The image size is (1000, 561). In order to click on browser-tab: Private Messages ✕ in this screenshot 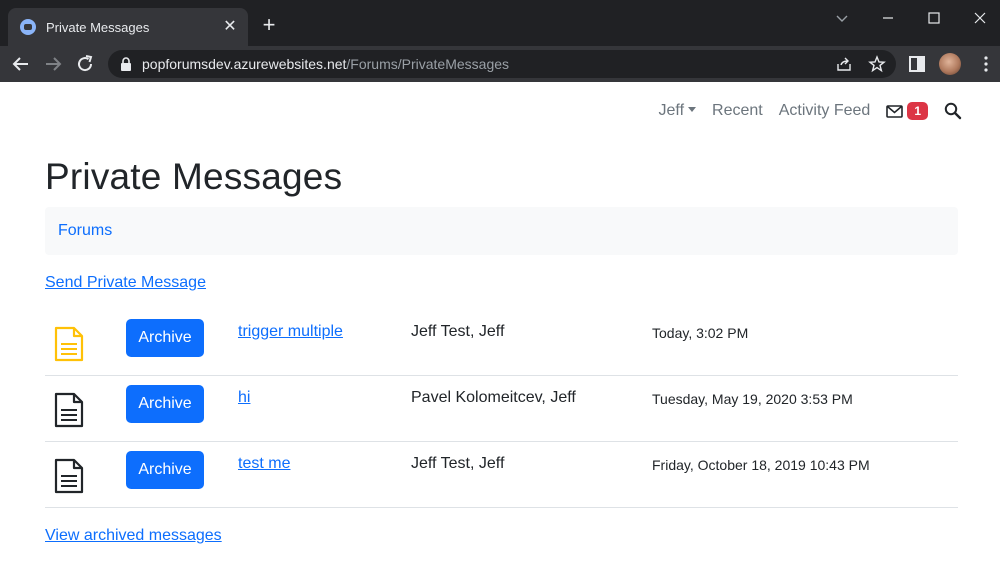, I will do `click(128, 27)`.